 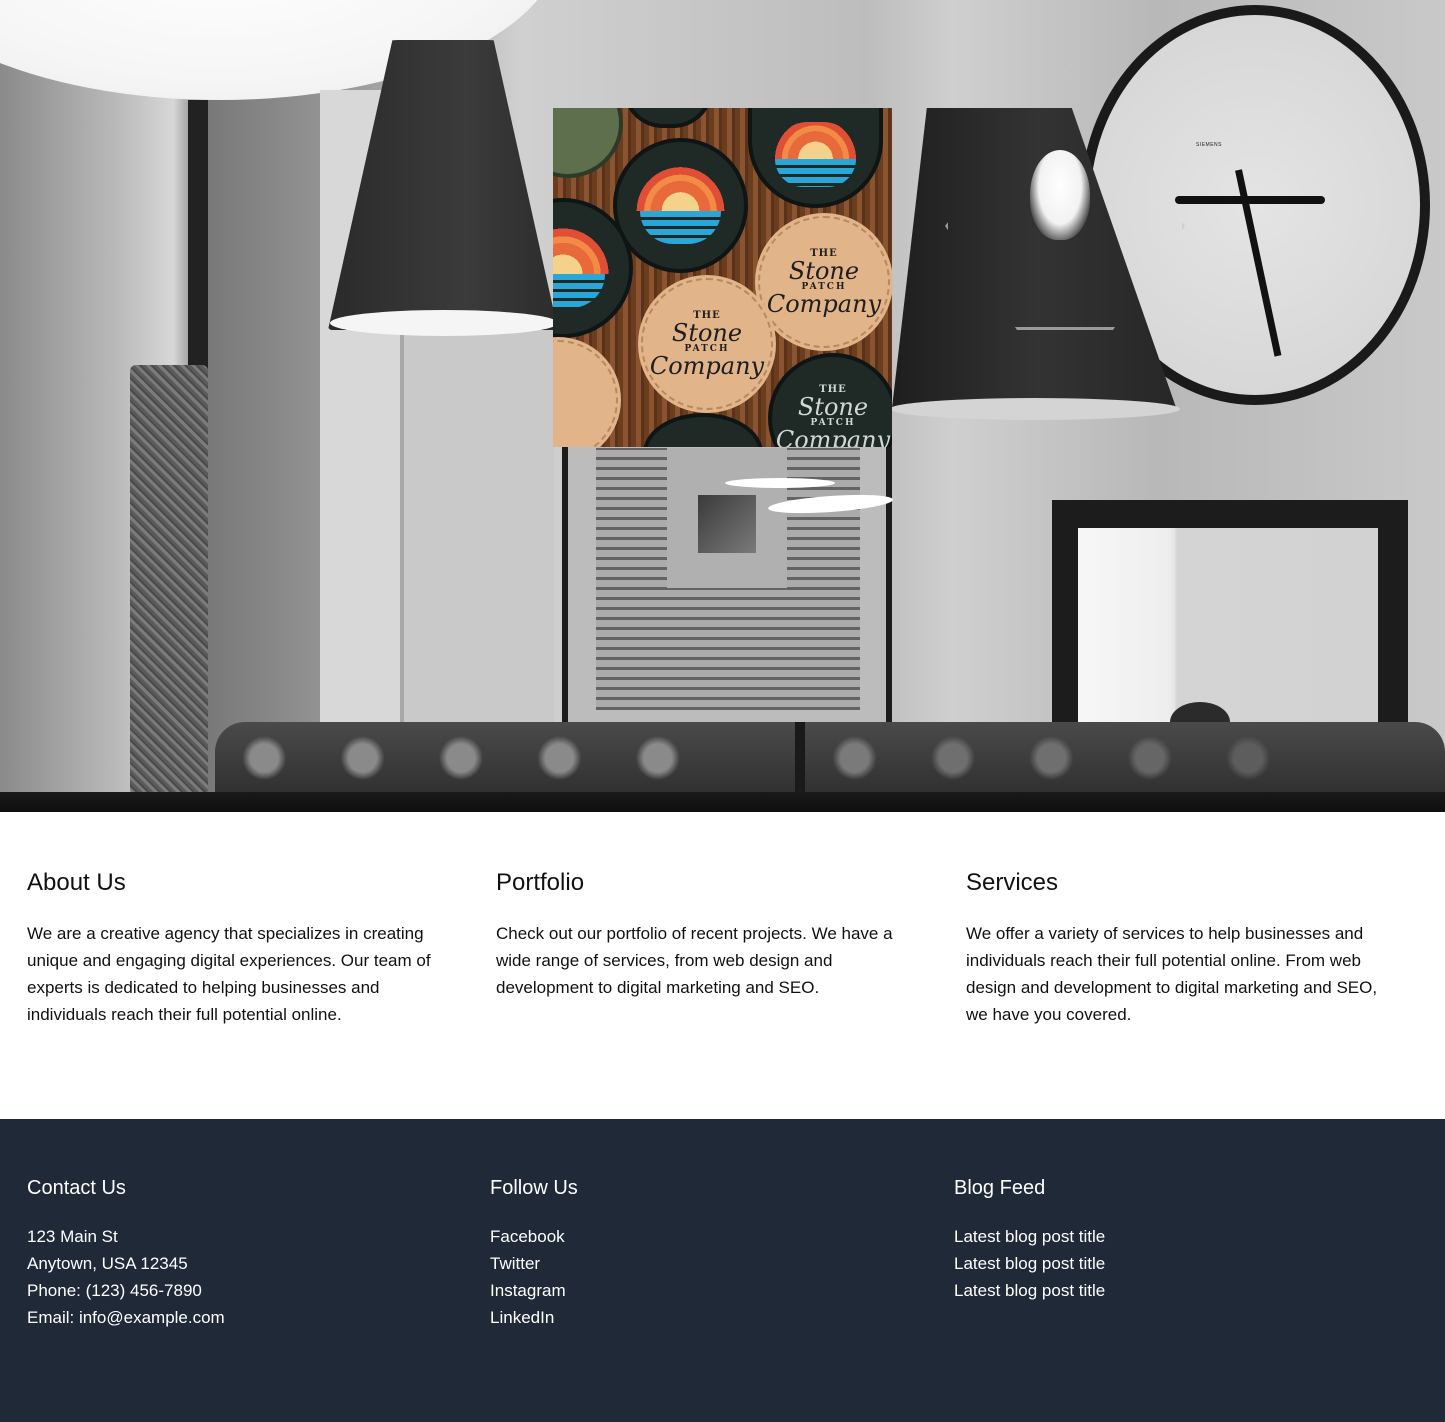 What do you see at coordinates (727, 524) in the screenshot?
I see `framed-art-square` at bounding box center [727, 524].